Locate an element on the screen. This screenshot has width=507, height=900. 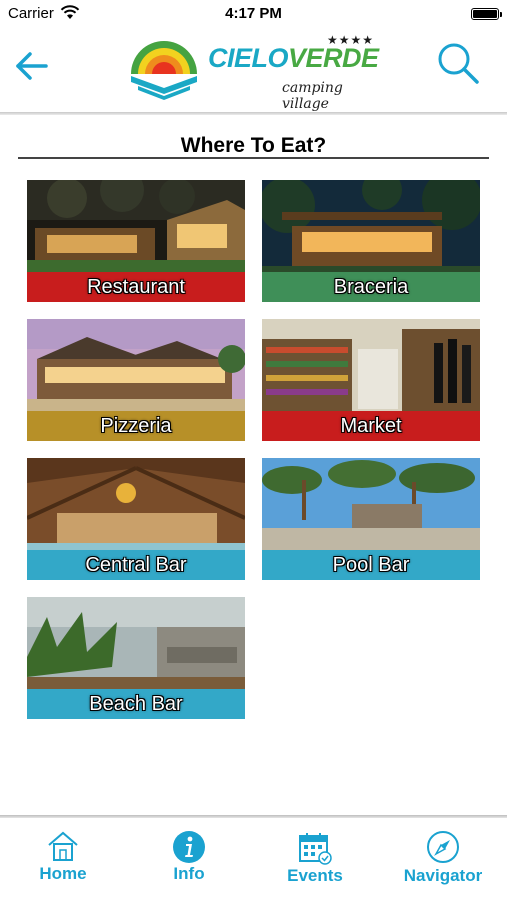
cieloverde-logo: ★★★★ CIELOVERDE camping village is located at coordinates (253, 71).